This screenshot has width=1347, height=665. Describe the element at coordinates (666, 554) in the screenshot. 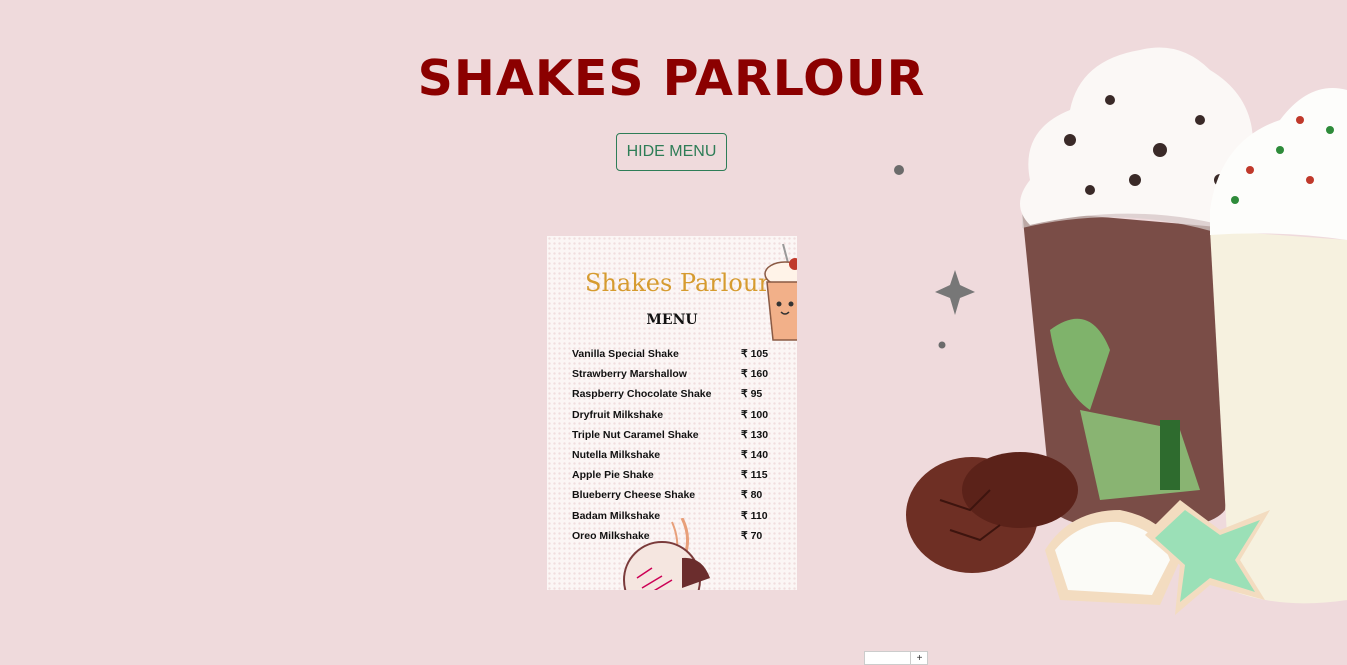

I see `shake-bowl-icon` at that location.